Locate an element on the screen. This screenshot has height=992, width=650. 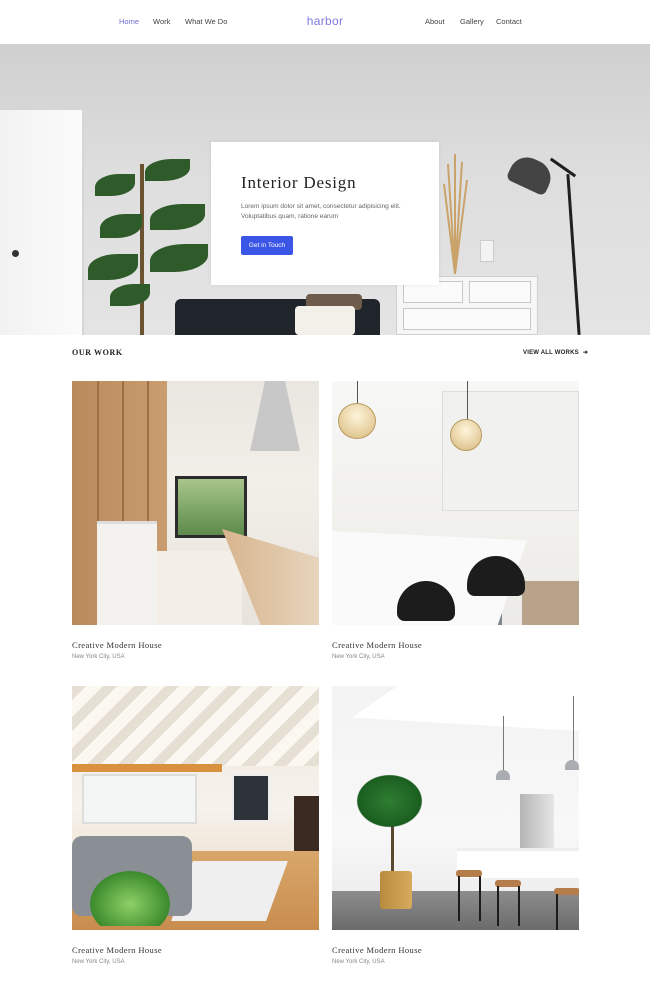
hero-light-switch-illustration is located at coordinates (487, 251).